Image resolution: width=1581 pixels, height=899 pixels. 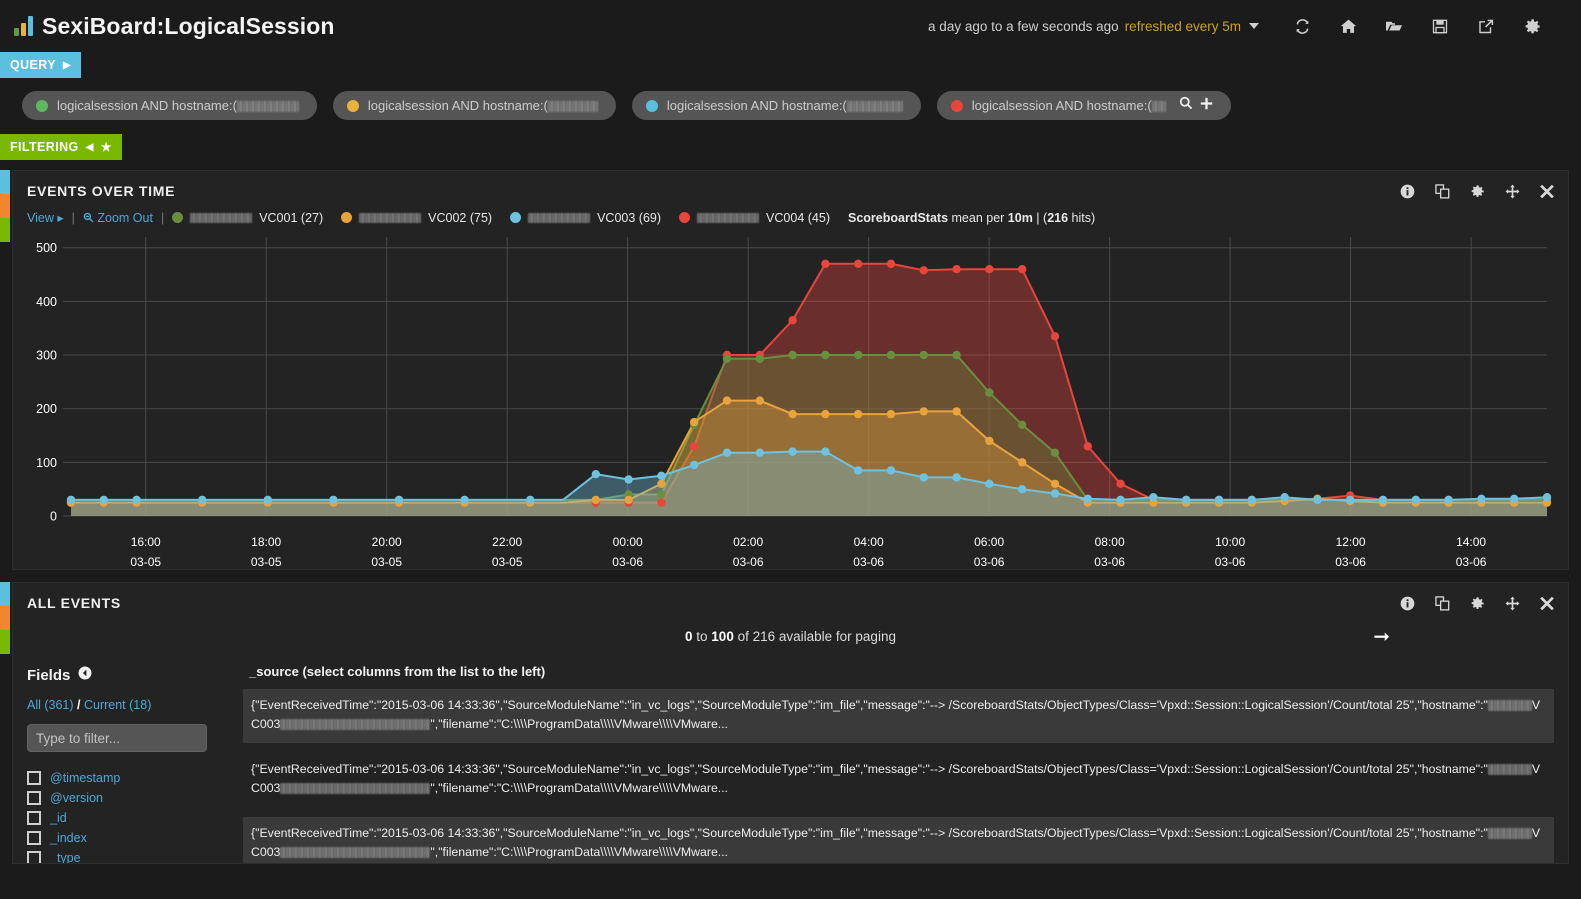 I want to click on home-icon, so click(x=1348, y=26).